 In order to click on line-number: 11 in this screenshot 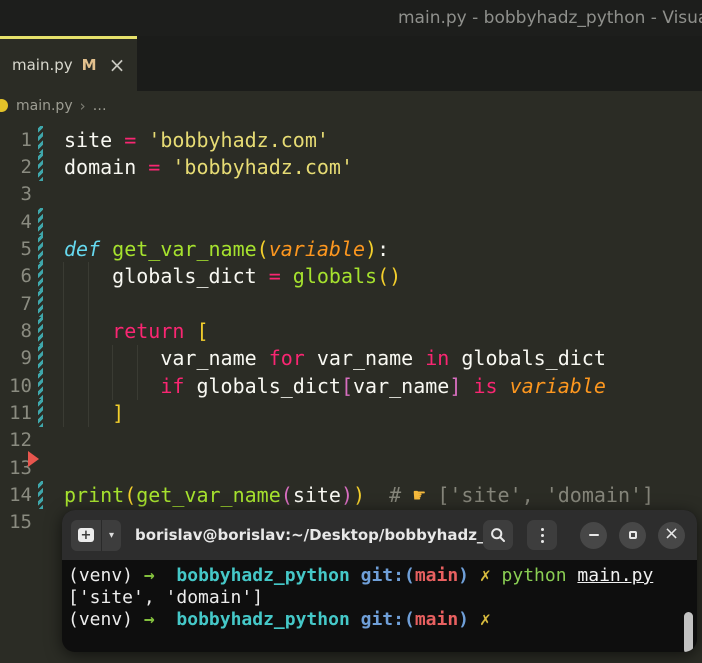, I will do `click(20, 413)`.